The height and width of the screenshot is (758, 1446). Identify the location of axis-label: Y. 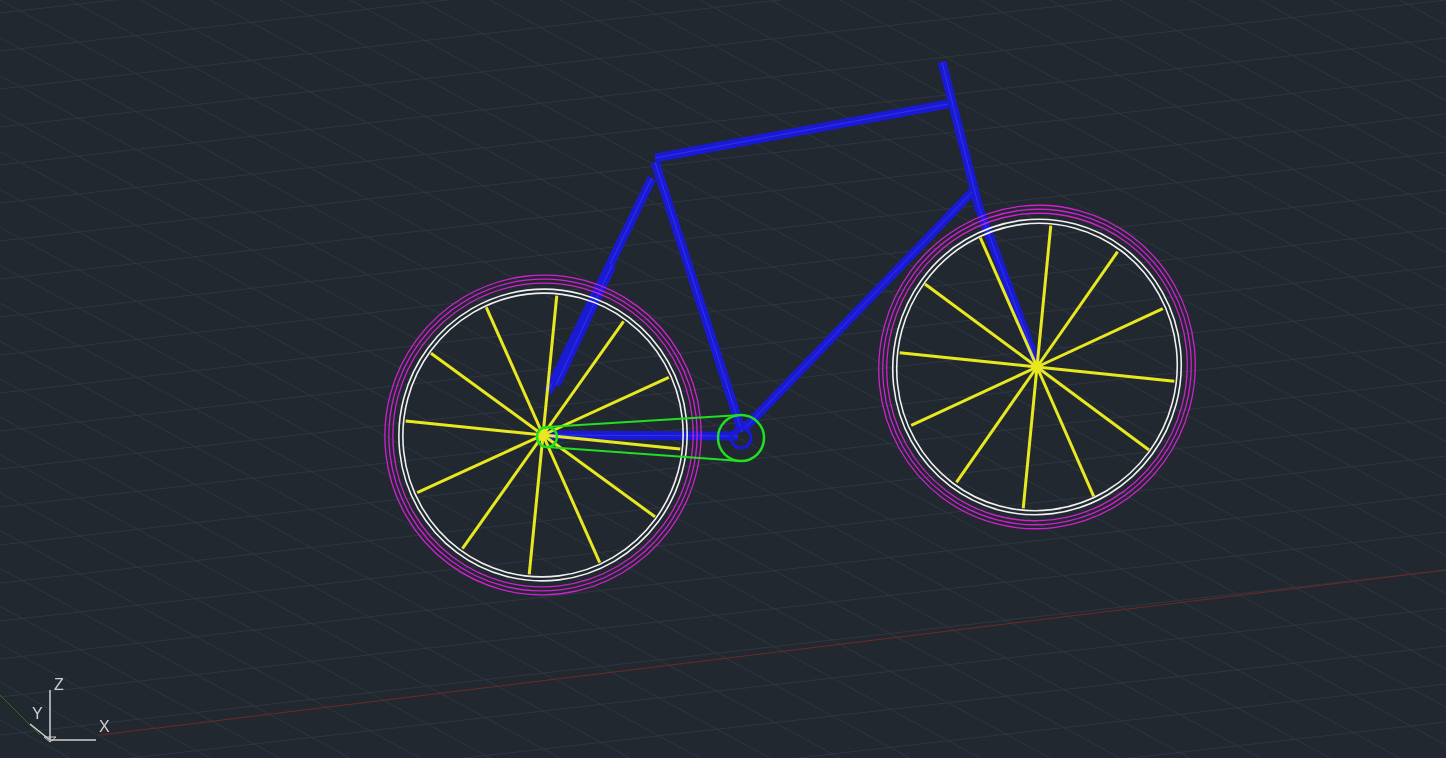
(37, 714).